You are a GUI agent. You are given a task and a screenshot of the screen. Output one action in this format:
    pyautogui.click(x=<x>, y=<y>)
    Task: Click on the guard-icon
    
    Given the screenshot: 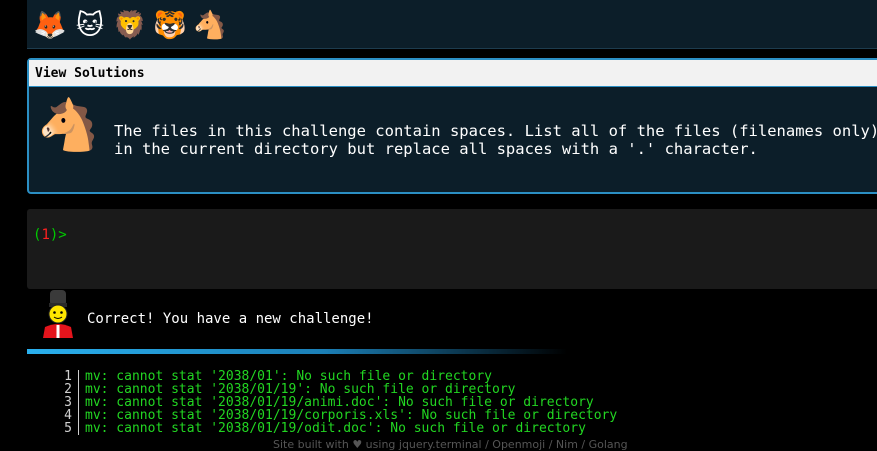 What is the action you would take?
    pyautogui.click(x=58, y=314)
    